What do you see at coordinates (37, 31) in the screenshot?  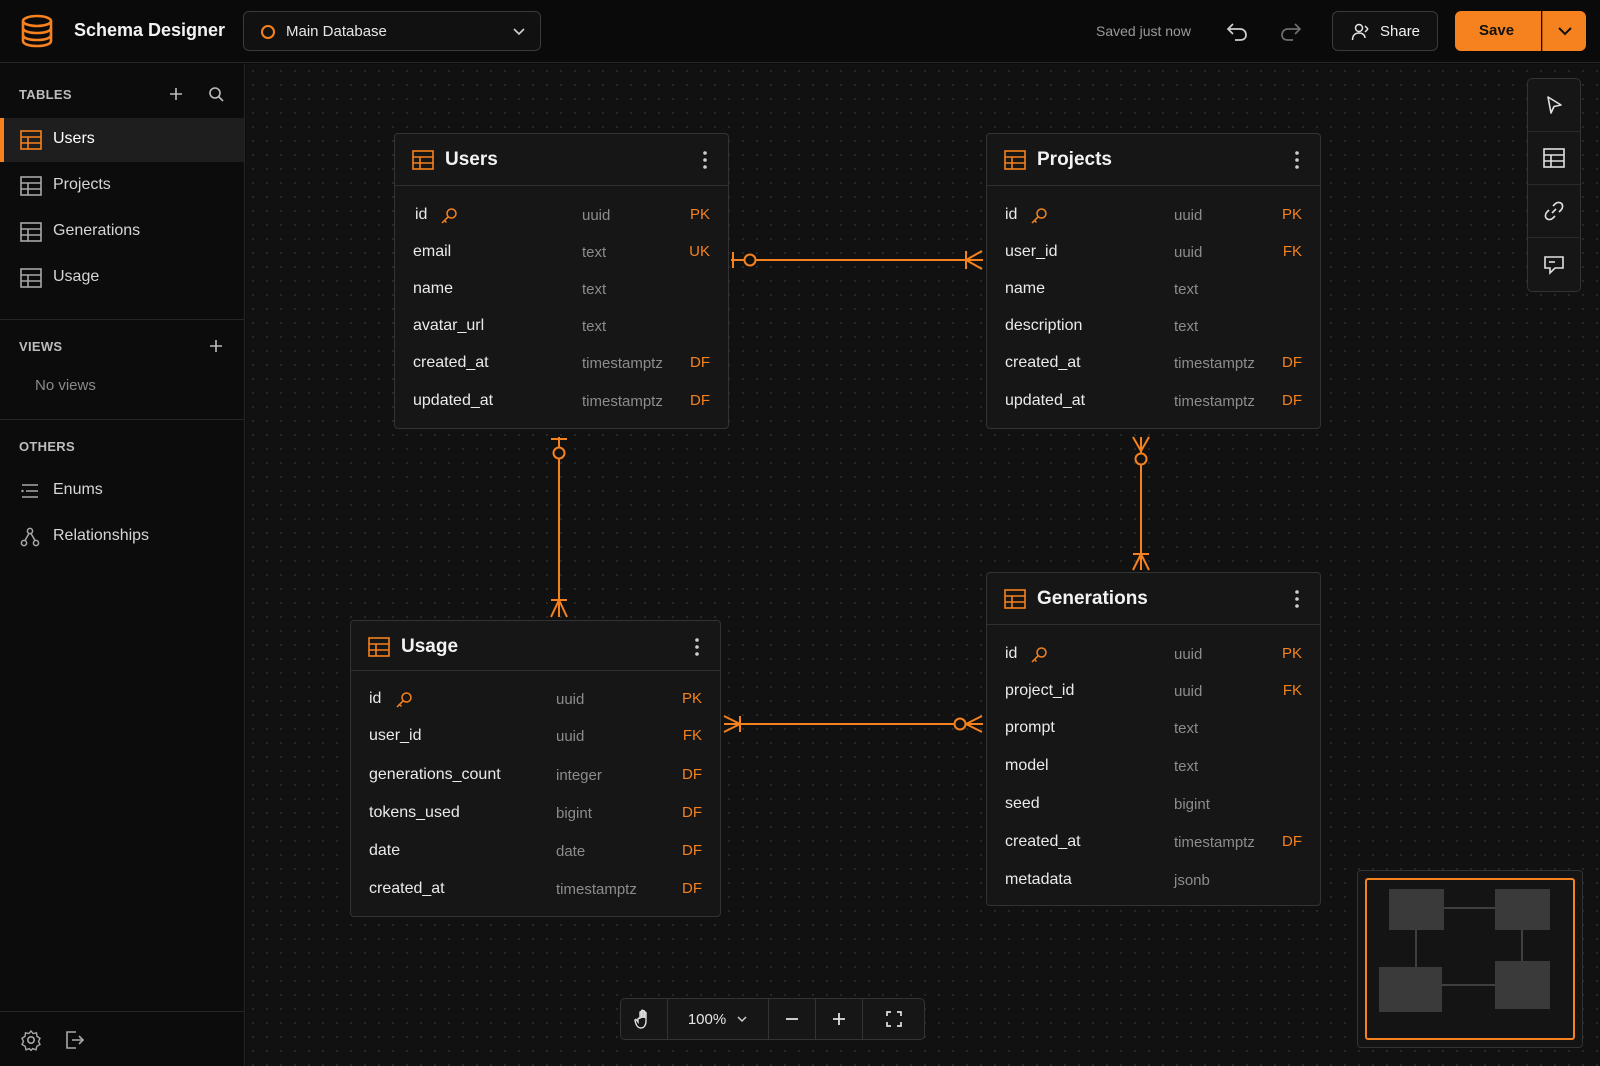 I see `database-logo-icon` at bounding box center [37, 31].